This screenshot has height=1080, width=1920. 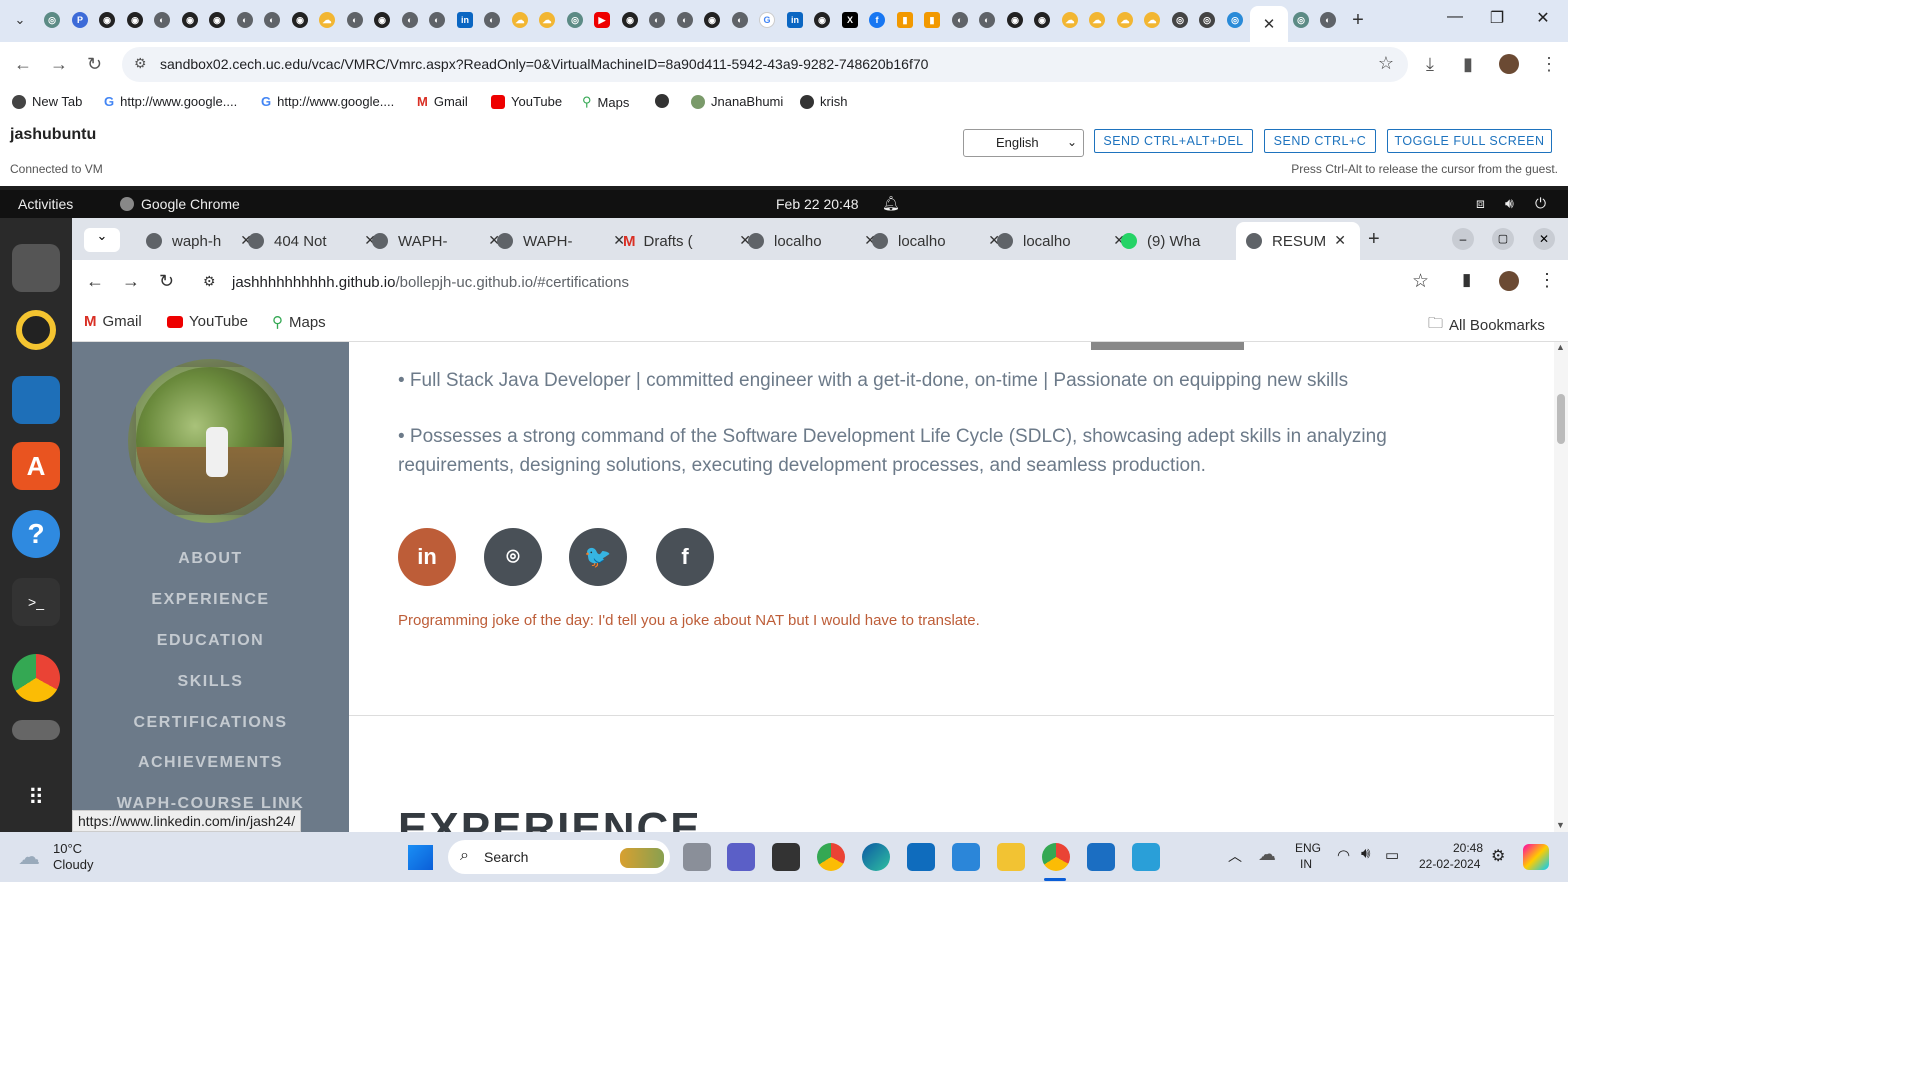 I want to click on minimize-icon: —, so click(x=1455, y=17).